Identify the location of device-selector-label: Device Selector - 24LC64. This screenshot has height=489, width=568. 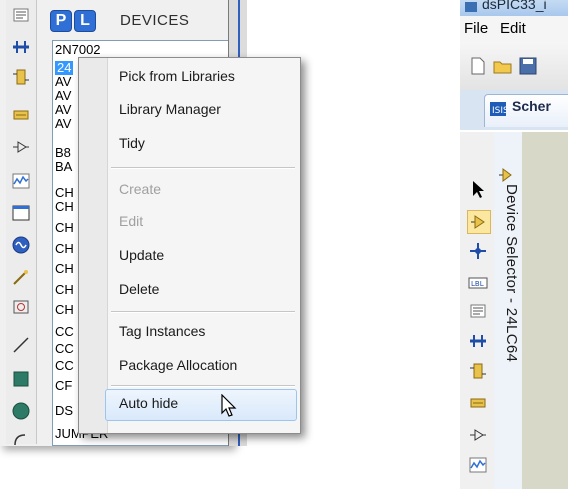
(511, 273).